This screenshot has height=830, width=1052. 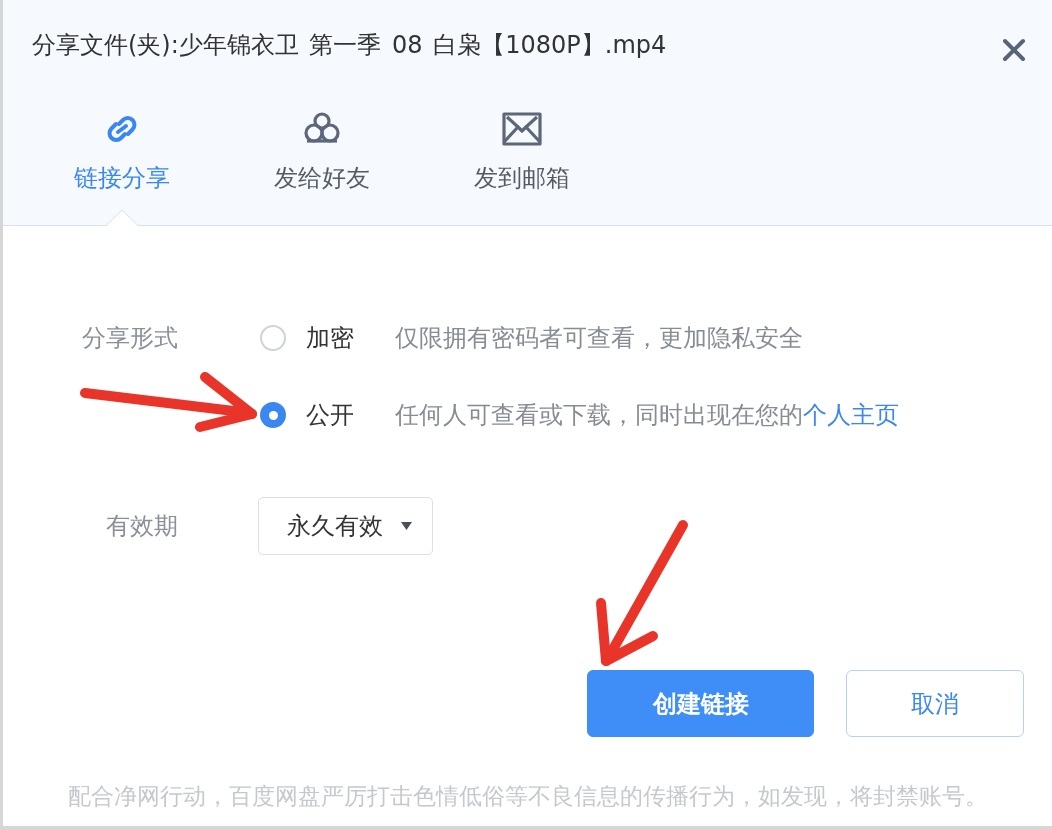 I want to click on share-tab: 发给好友, so click(x=322, y=168).